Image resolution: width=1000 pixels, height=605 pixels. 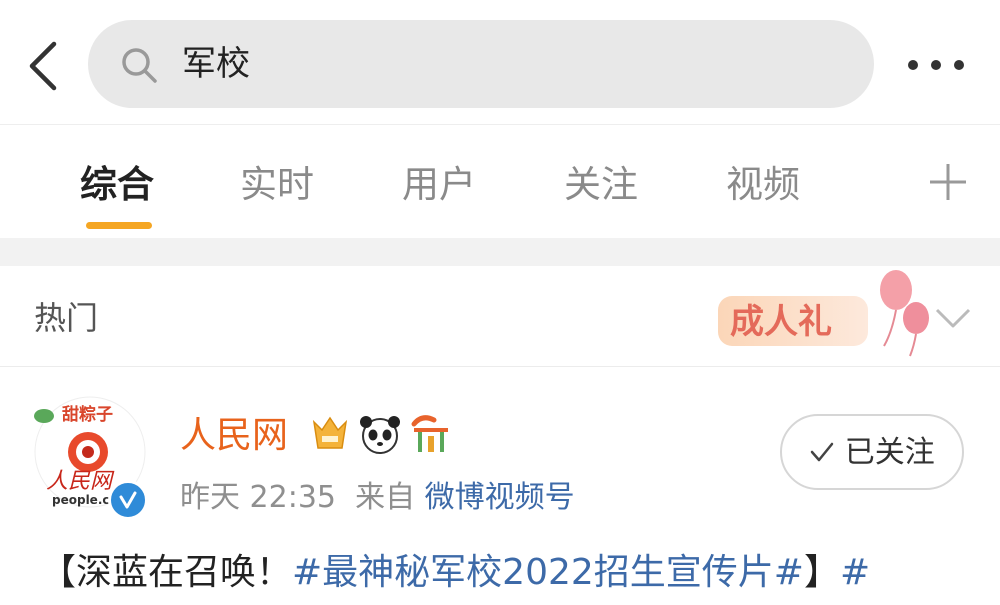 I want to click on banner-text: 成人礼, so click(x=781, y=322).